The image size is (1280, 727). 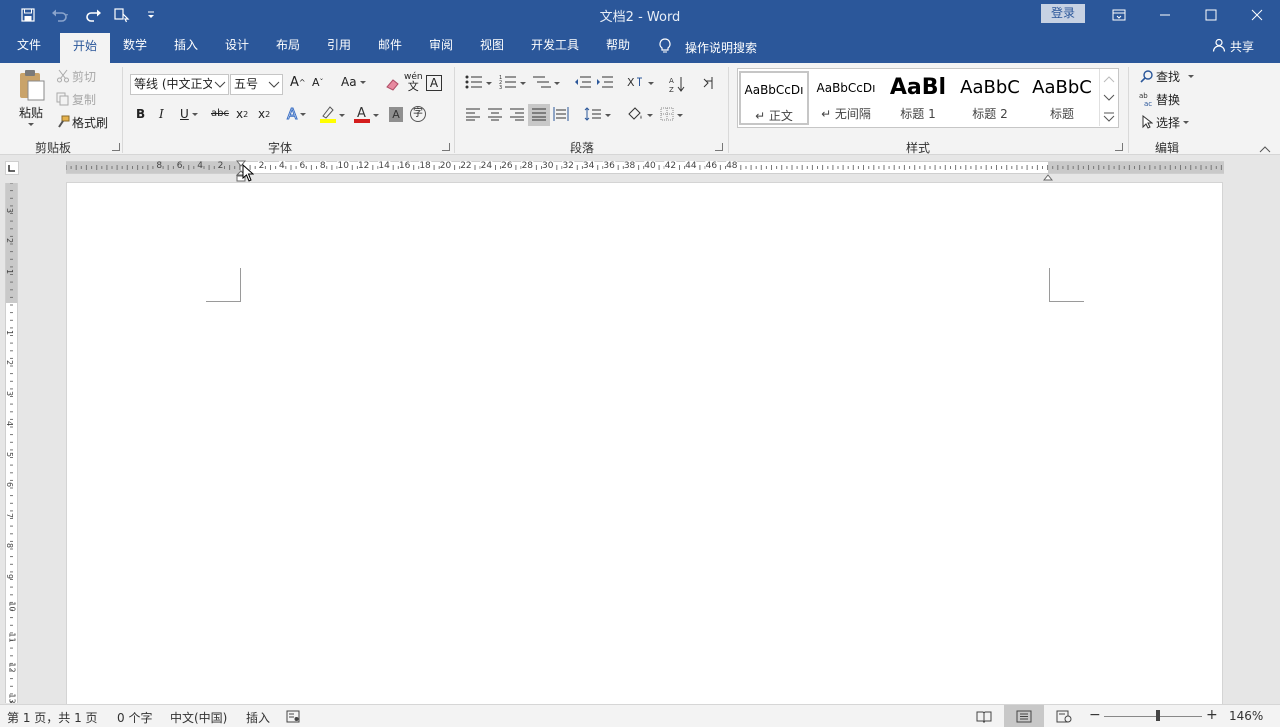 I want to click on tab-view: 视图, so click(x=492, y=46).